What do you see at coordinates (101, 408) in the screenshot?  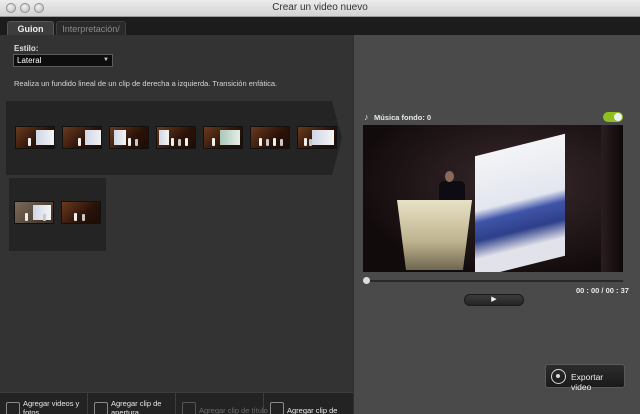 I see `opening-clip-icon` at bounding box center [101, 408].